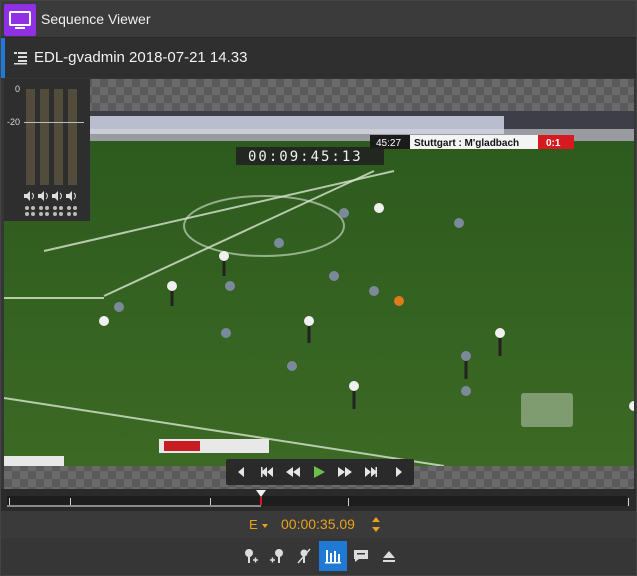 This screenshot has height=576, width=637. What do you see at coordinates (134, 506) in the screenshot?
I see `timeline-progress` at bounding box center [134, 506].